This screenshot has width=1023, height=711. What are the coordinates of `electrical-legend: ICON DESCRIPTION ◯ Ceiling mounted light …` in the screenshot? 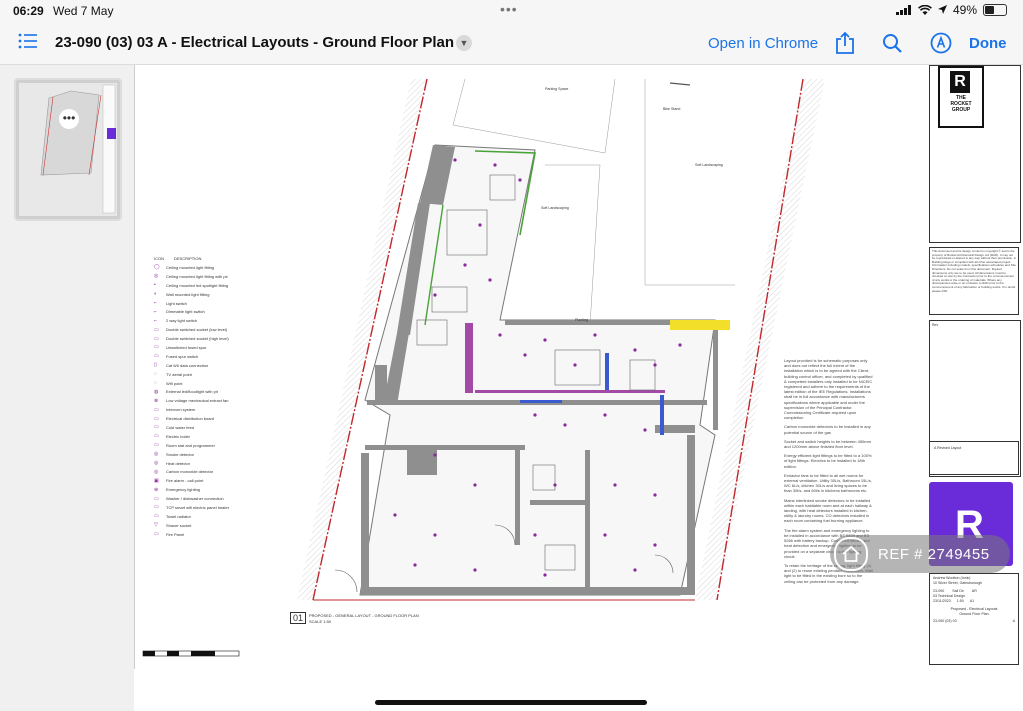 It's located at (191, 396).